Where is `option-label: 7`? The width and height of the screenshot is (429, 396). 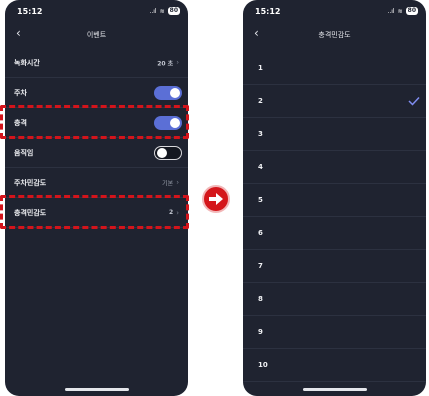
option-label: 7 is located at coordinates (260, 266).